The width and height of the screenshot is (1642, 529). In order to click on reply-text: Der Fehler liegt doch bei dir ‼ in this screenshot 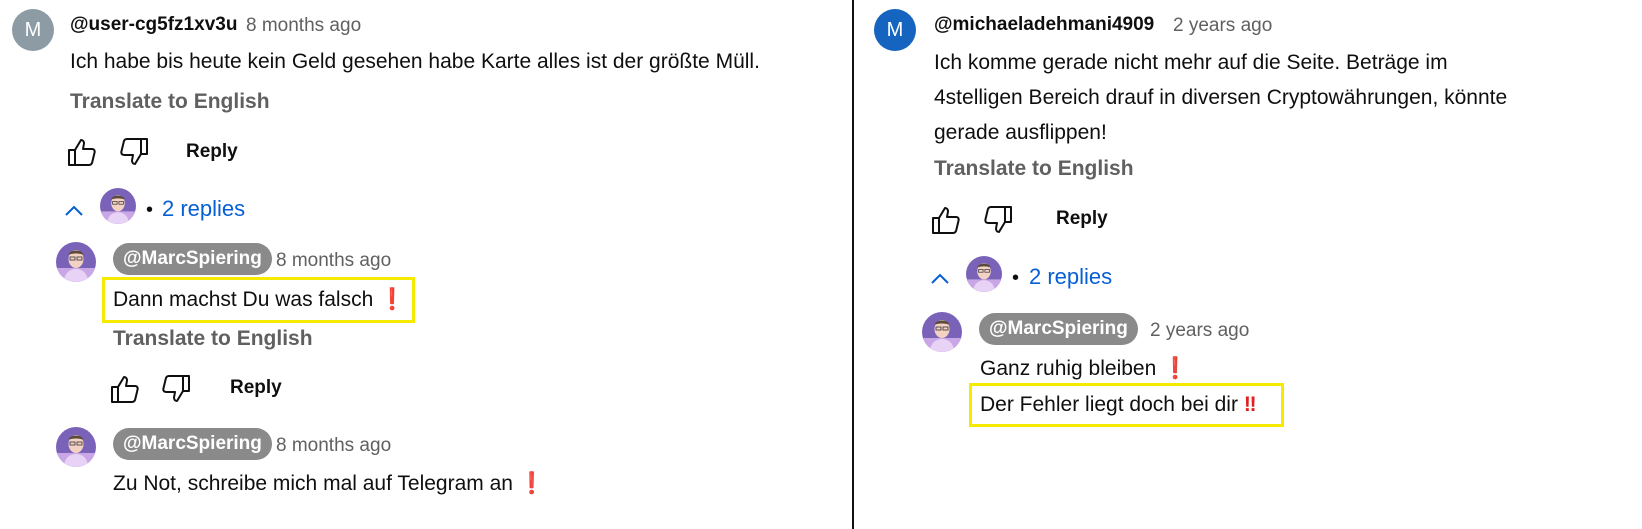, I will do `click(1118, 404)`.